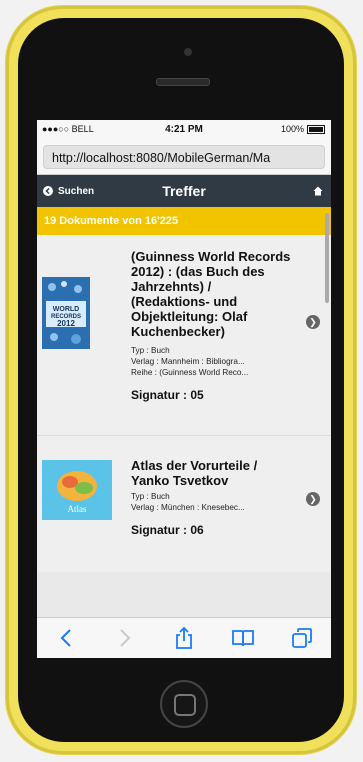  I want to click on home-icon, so click(318, 191).